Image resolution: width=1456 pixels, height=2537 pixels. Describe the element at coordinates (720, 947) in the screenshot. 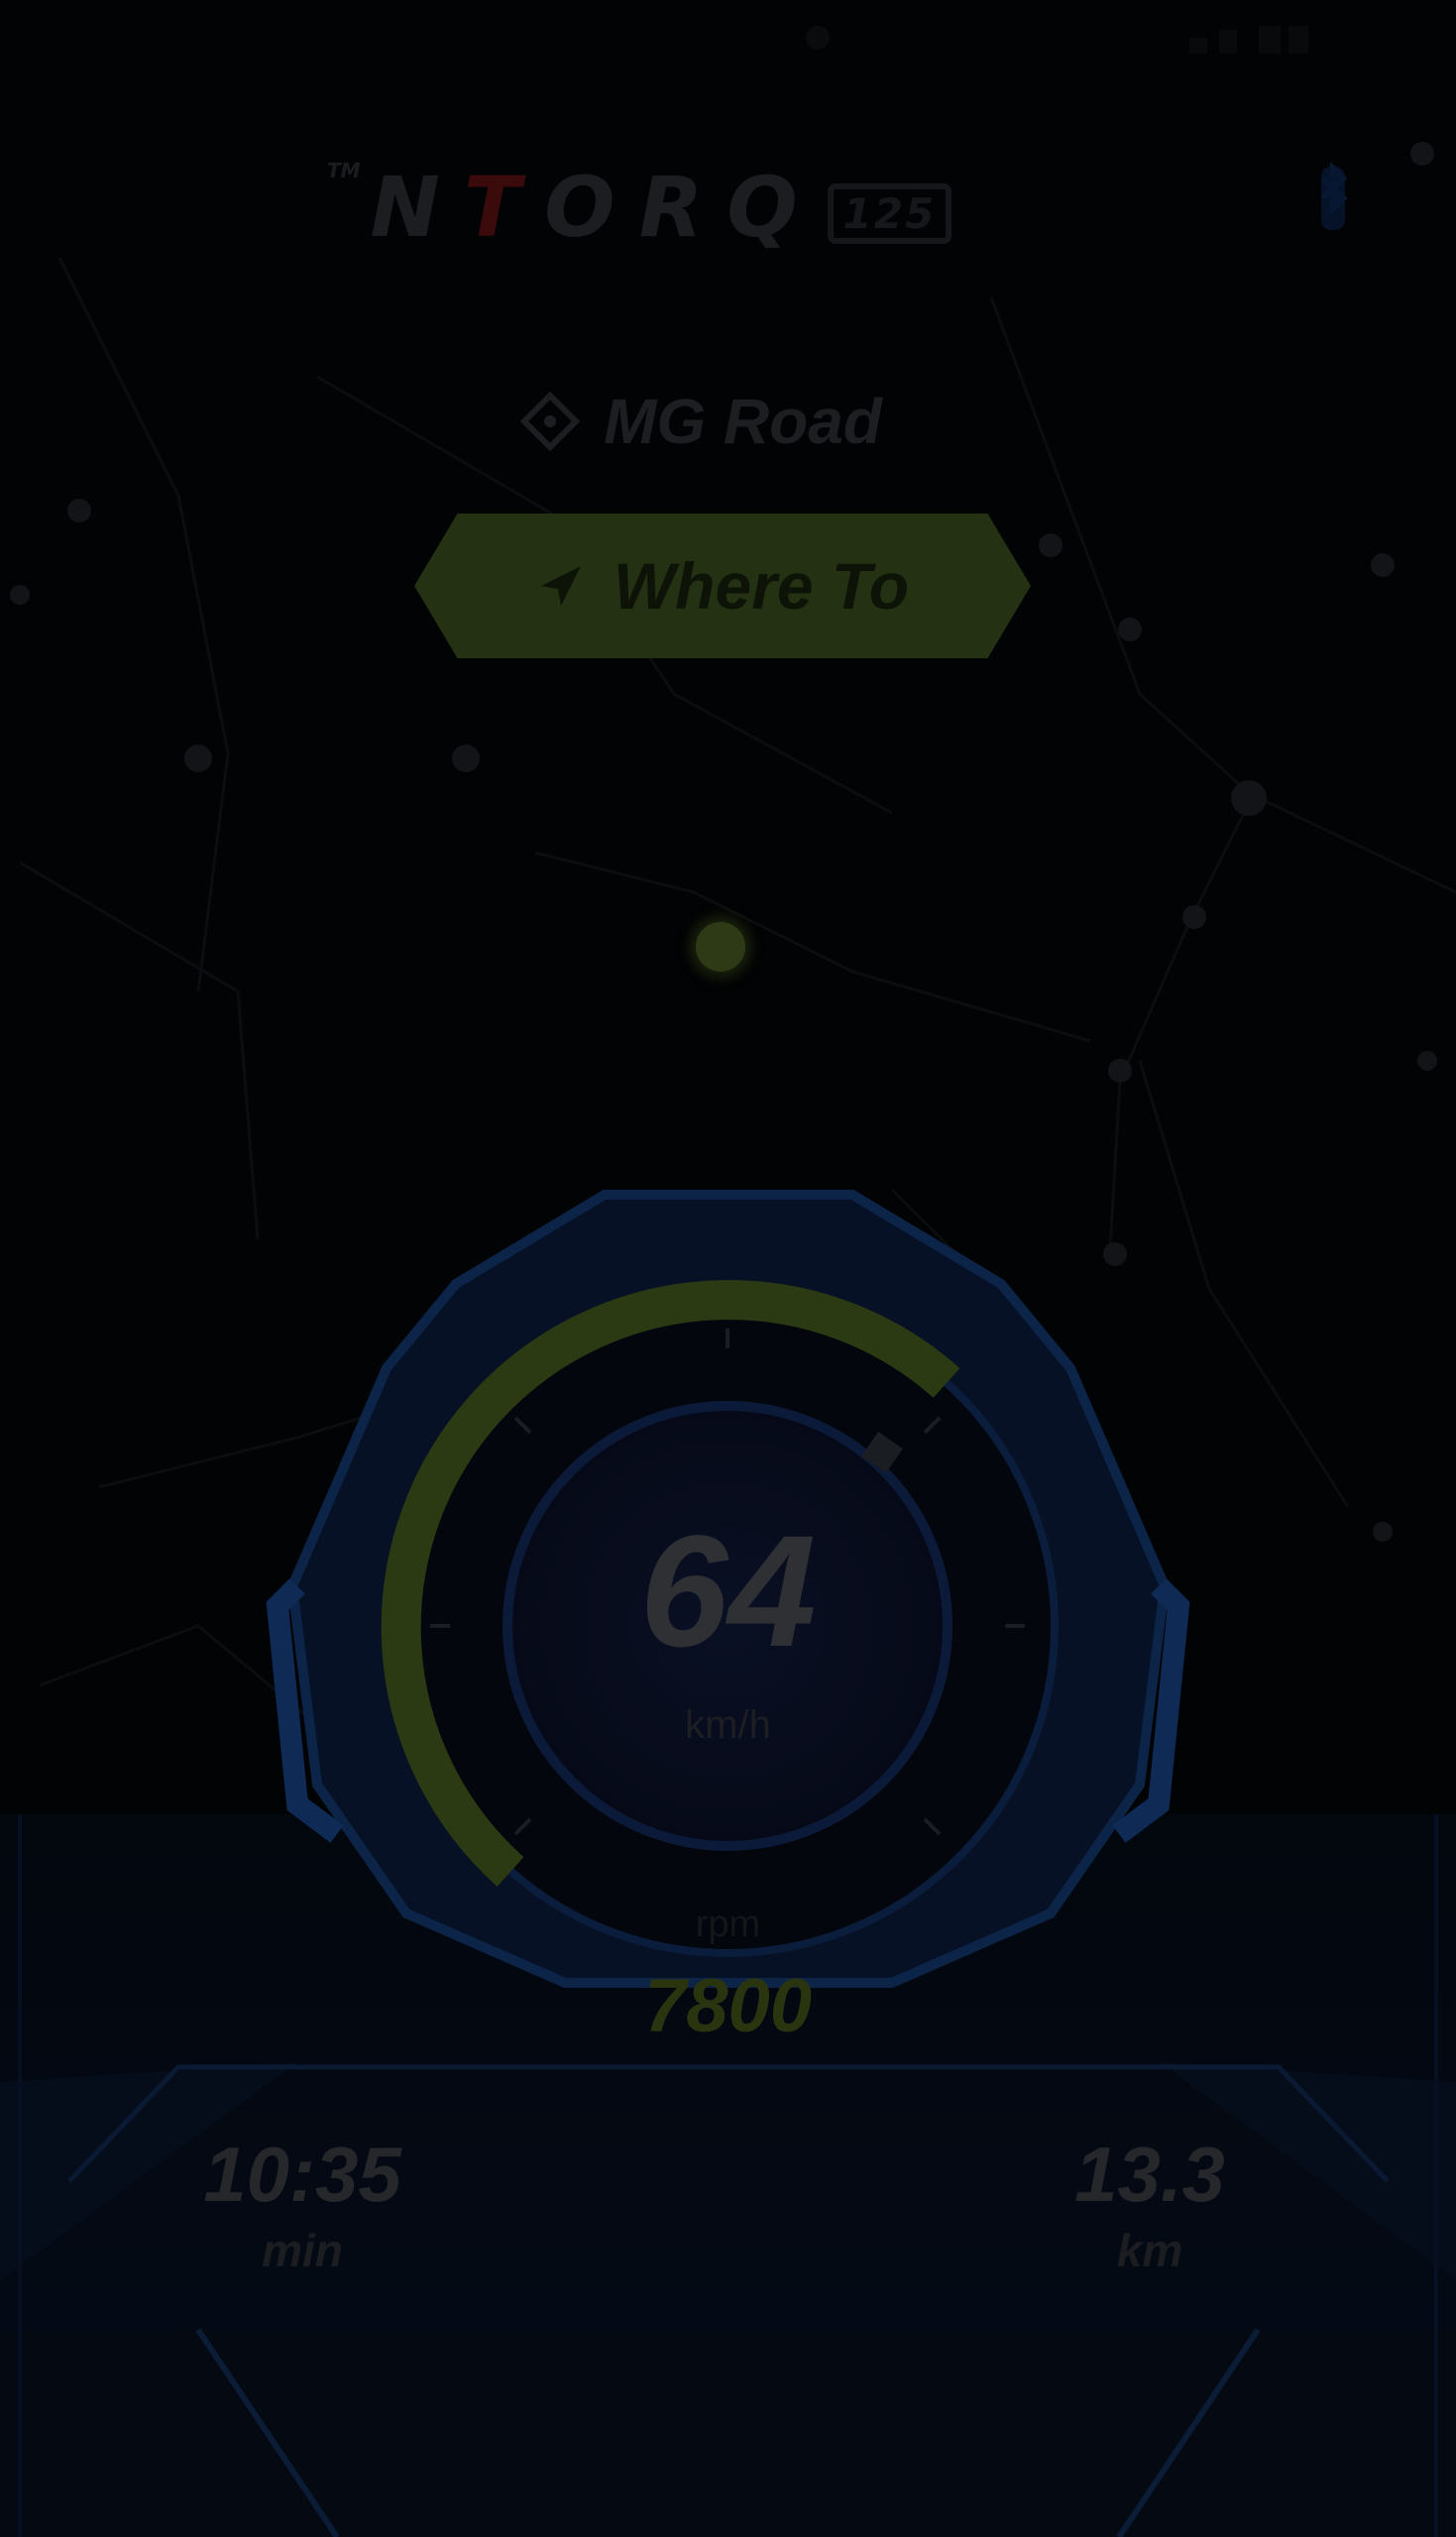

I see `current-position-marker` at that location.